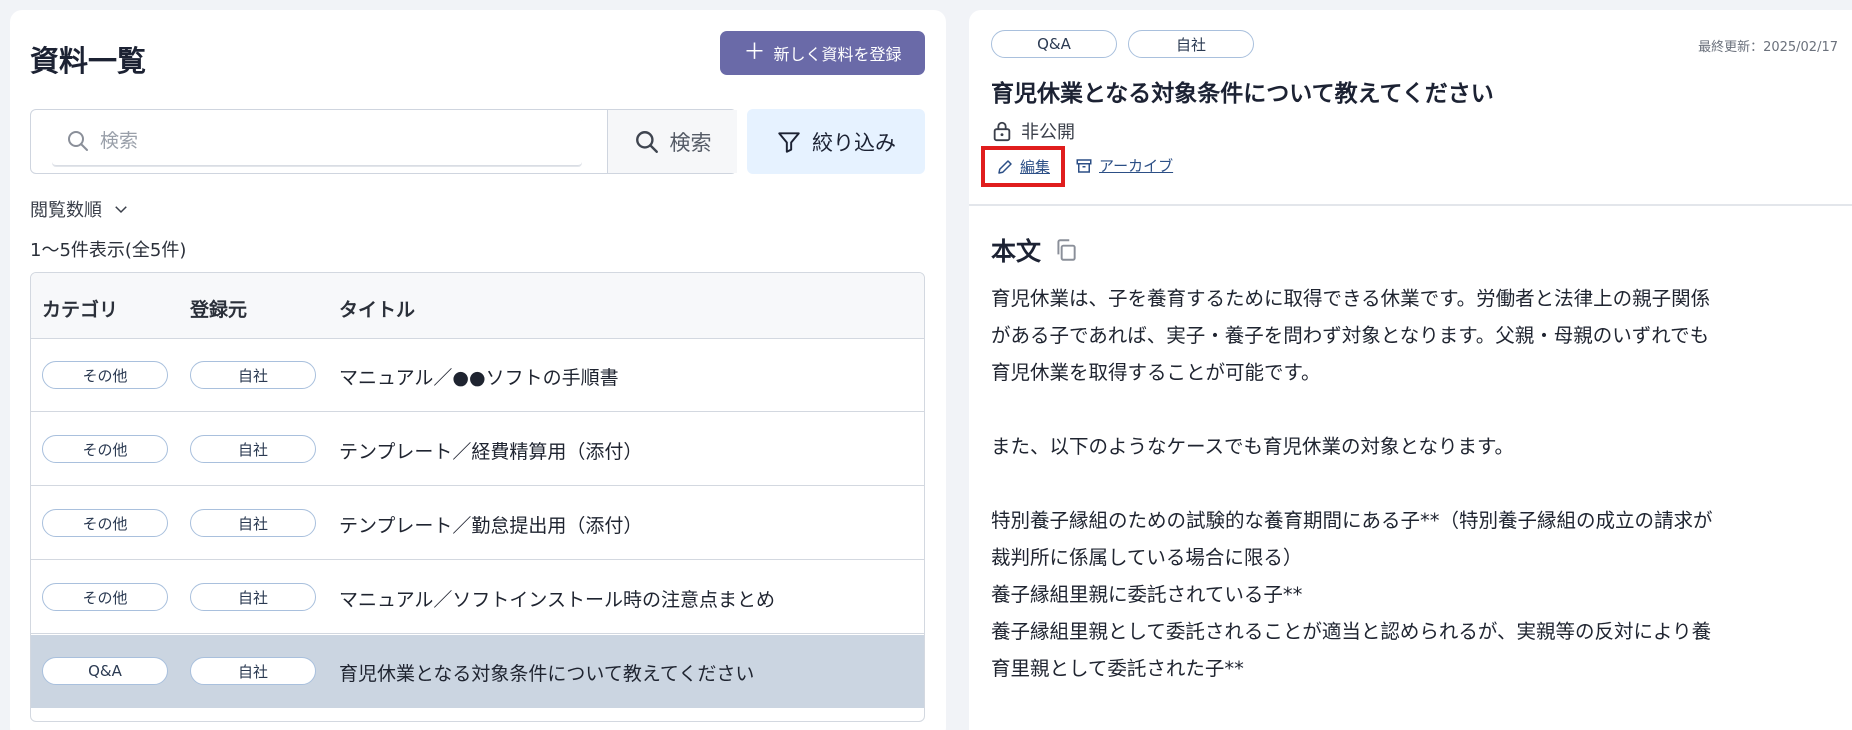 The image size is (1852, 730). I want to click on pencil-icon, so click(1005, 166).